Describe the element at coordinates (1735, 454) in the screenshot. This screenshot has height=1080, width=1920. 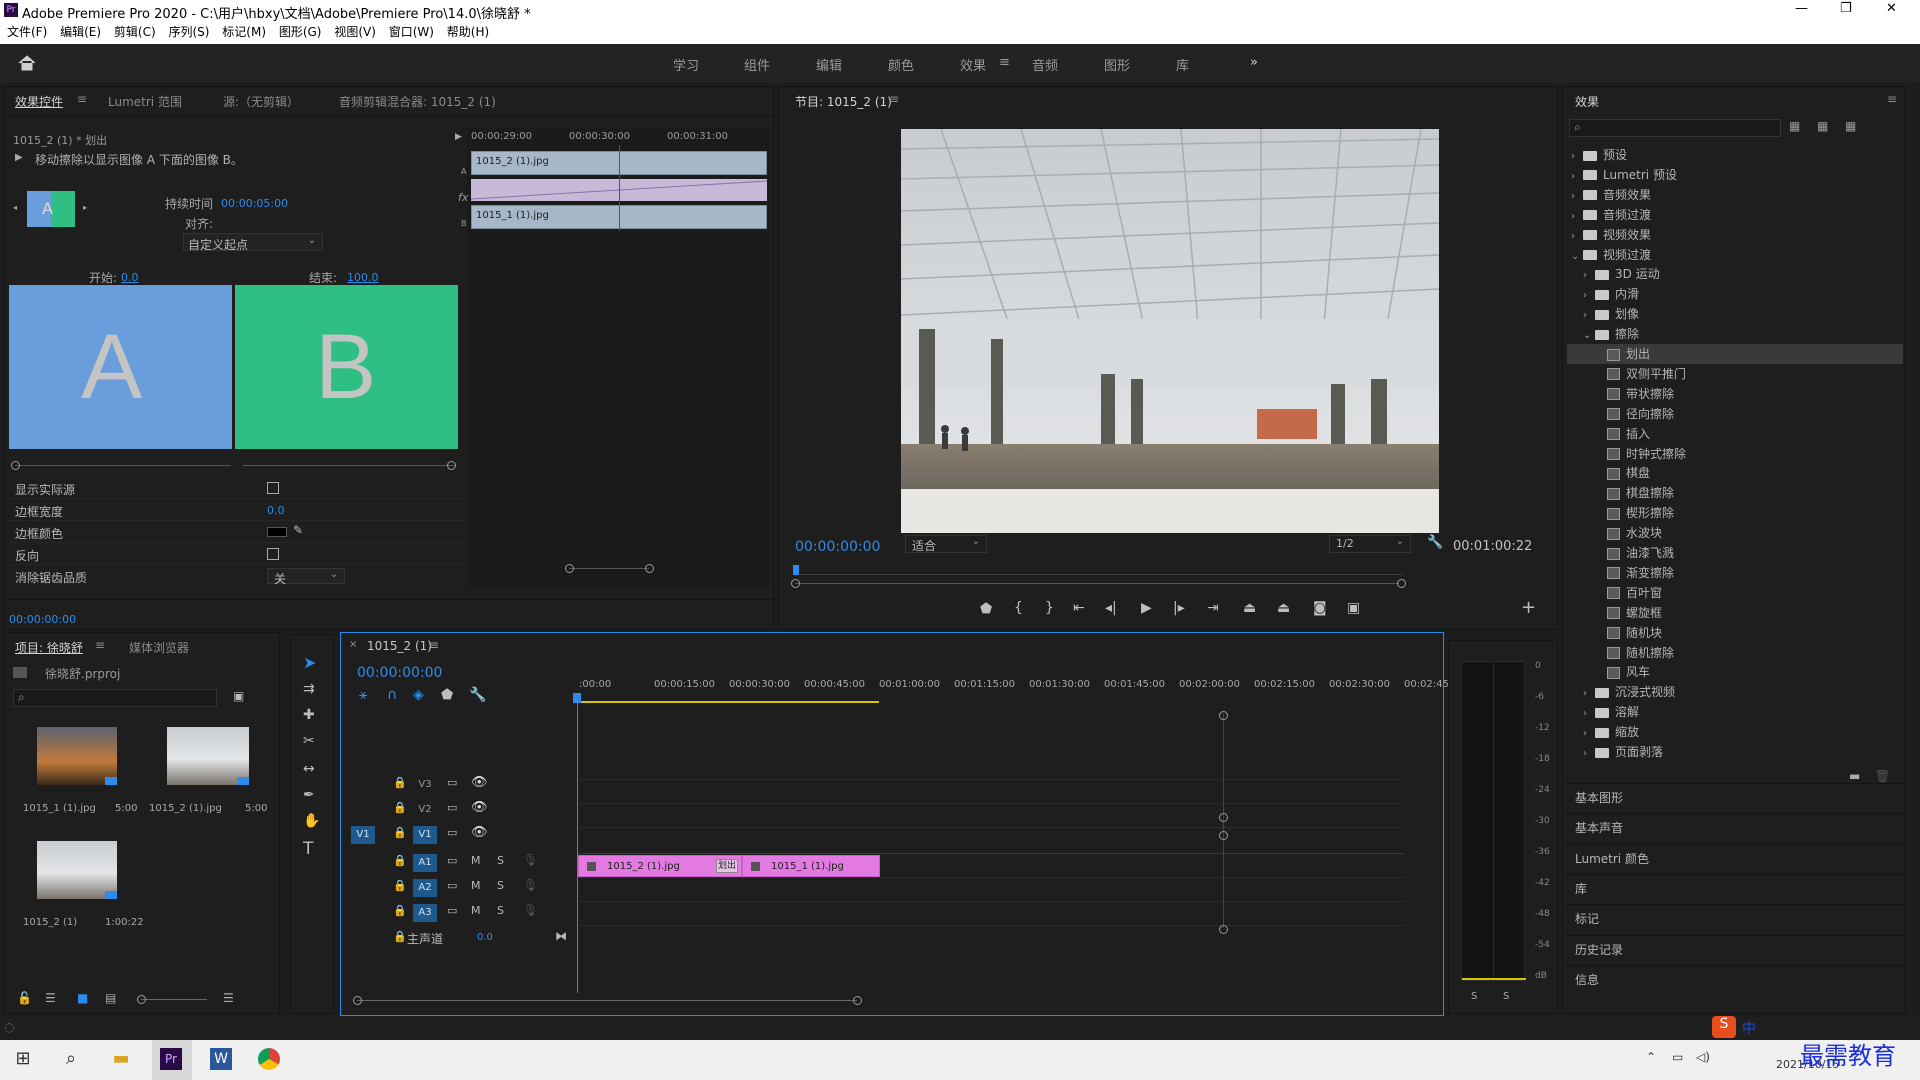
I see `effects-tree-item: 时钟式擦除` at that location.